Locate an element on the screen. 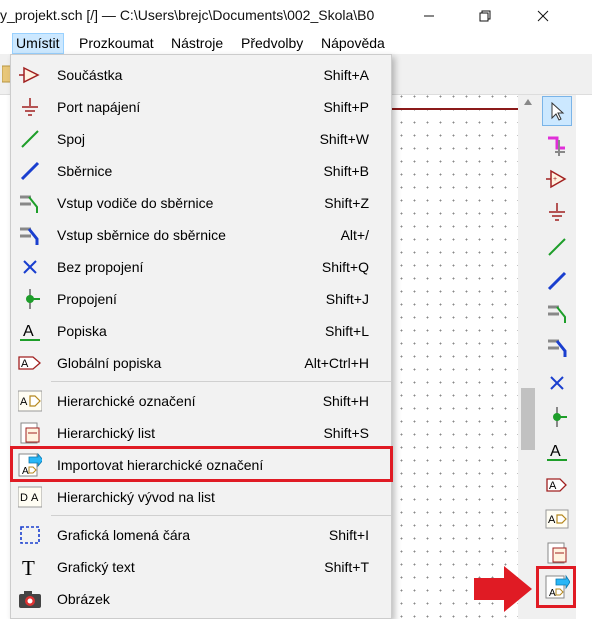  minimize-button is located at coordinates (429, 16).